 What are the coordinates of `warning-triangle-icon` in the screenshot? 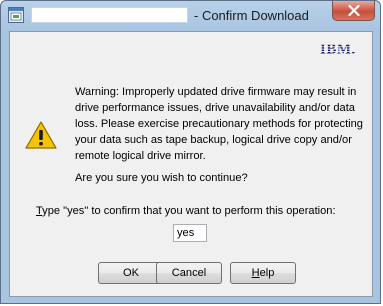 It's located at (41, 135).